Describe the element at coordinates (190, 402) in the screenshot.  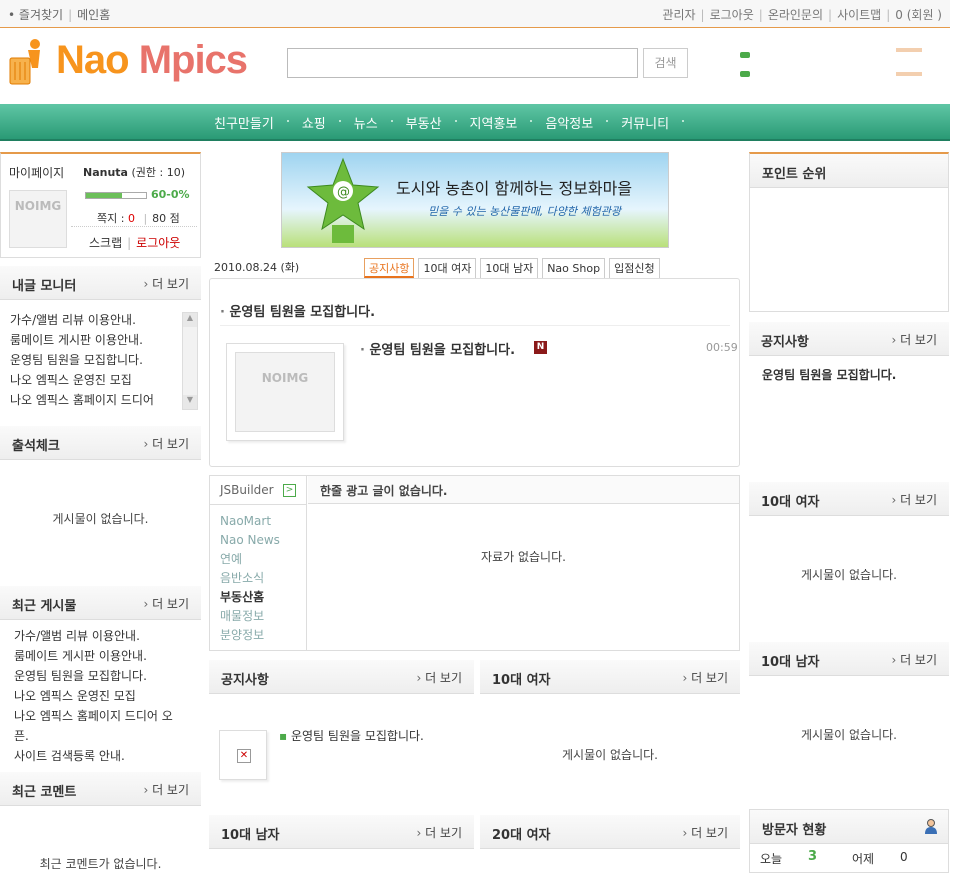
I see `scroll-down-icon: ▼` at that location.